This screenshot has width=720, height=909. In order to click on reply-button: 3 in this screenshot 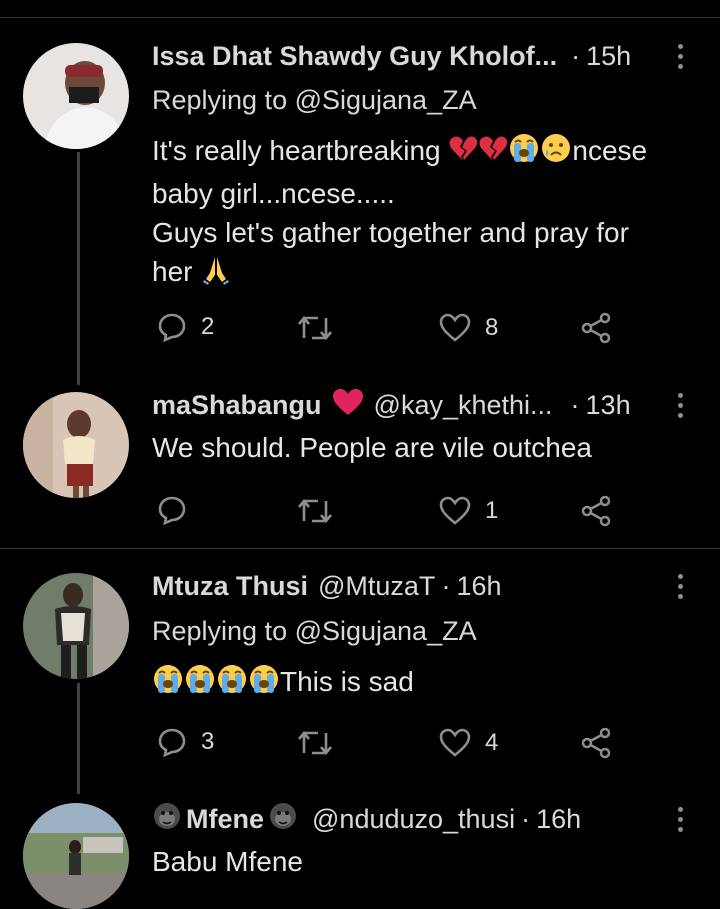, I will do `click(185, 742)`.